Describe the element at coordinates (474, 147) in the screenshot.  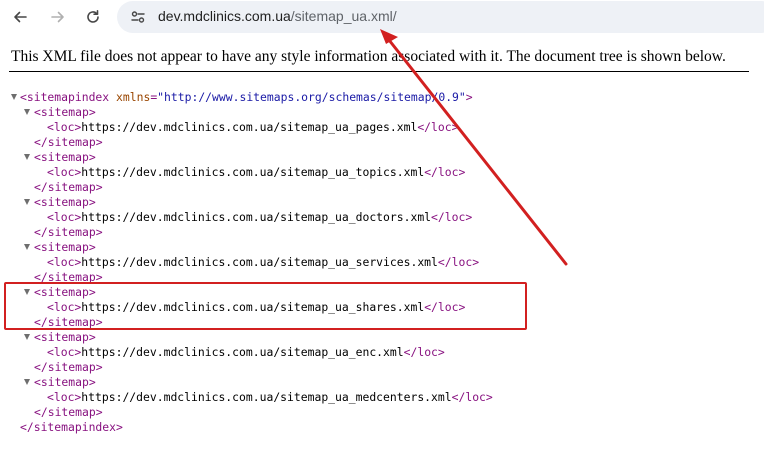
I see `annotation-arrow` at that location.